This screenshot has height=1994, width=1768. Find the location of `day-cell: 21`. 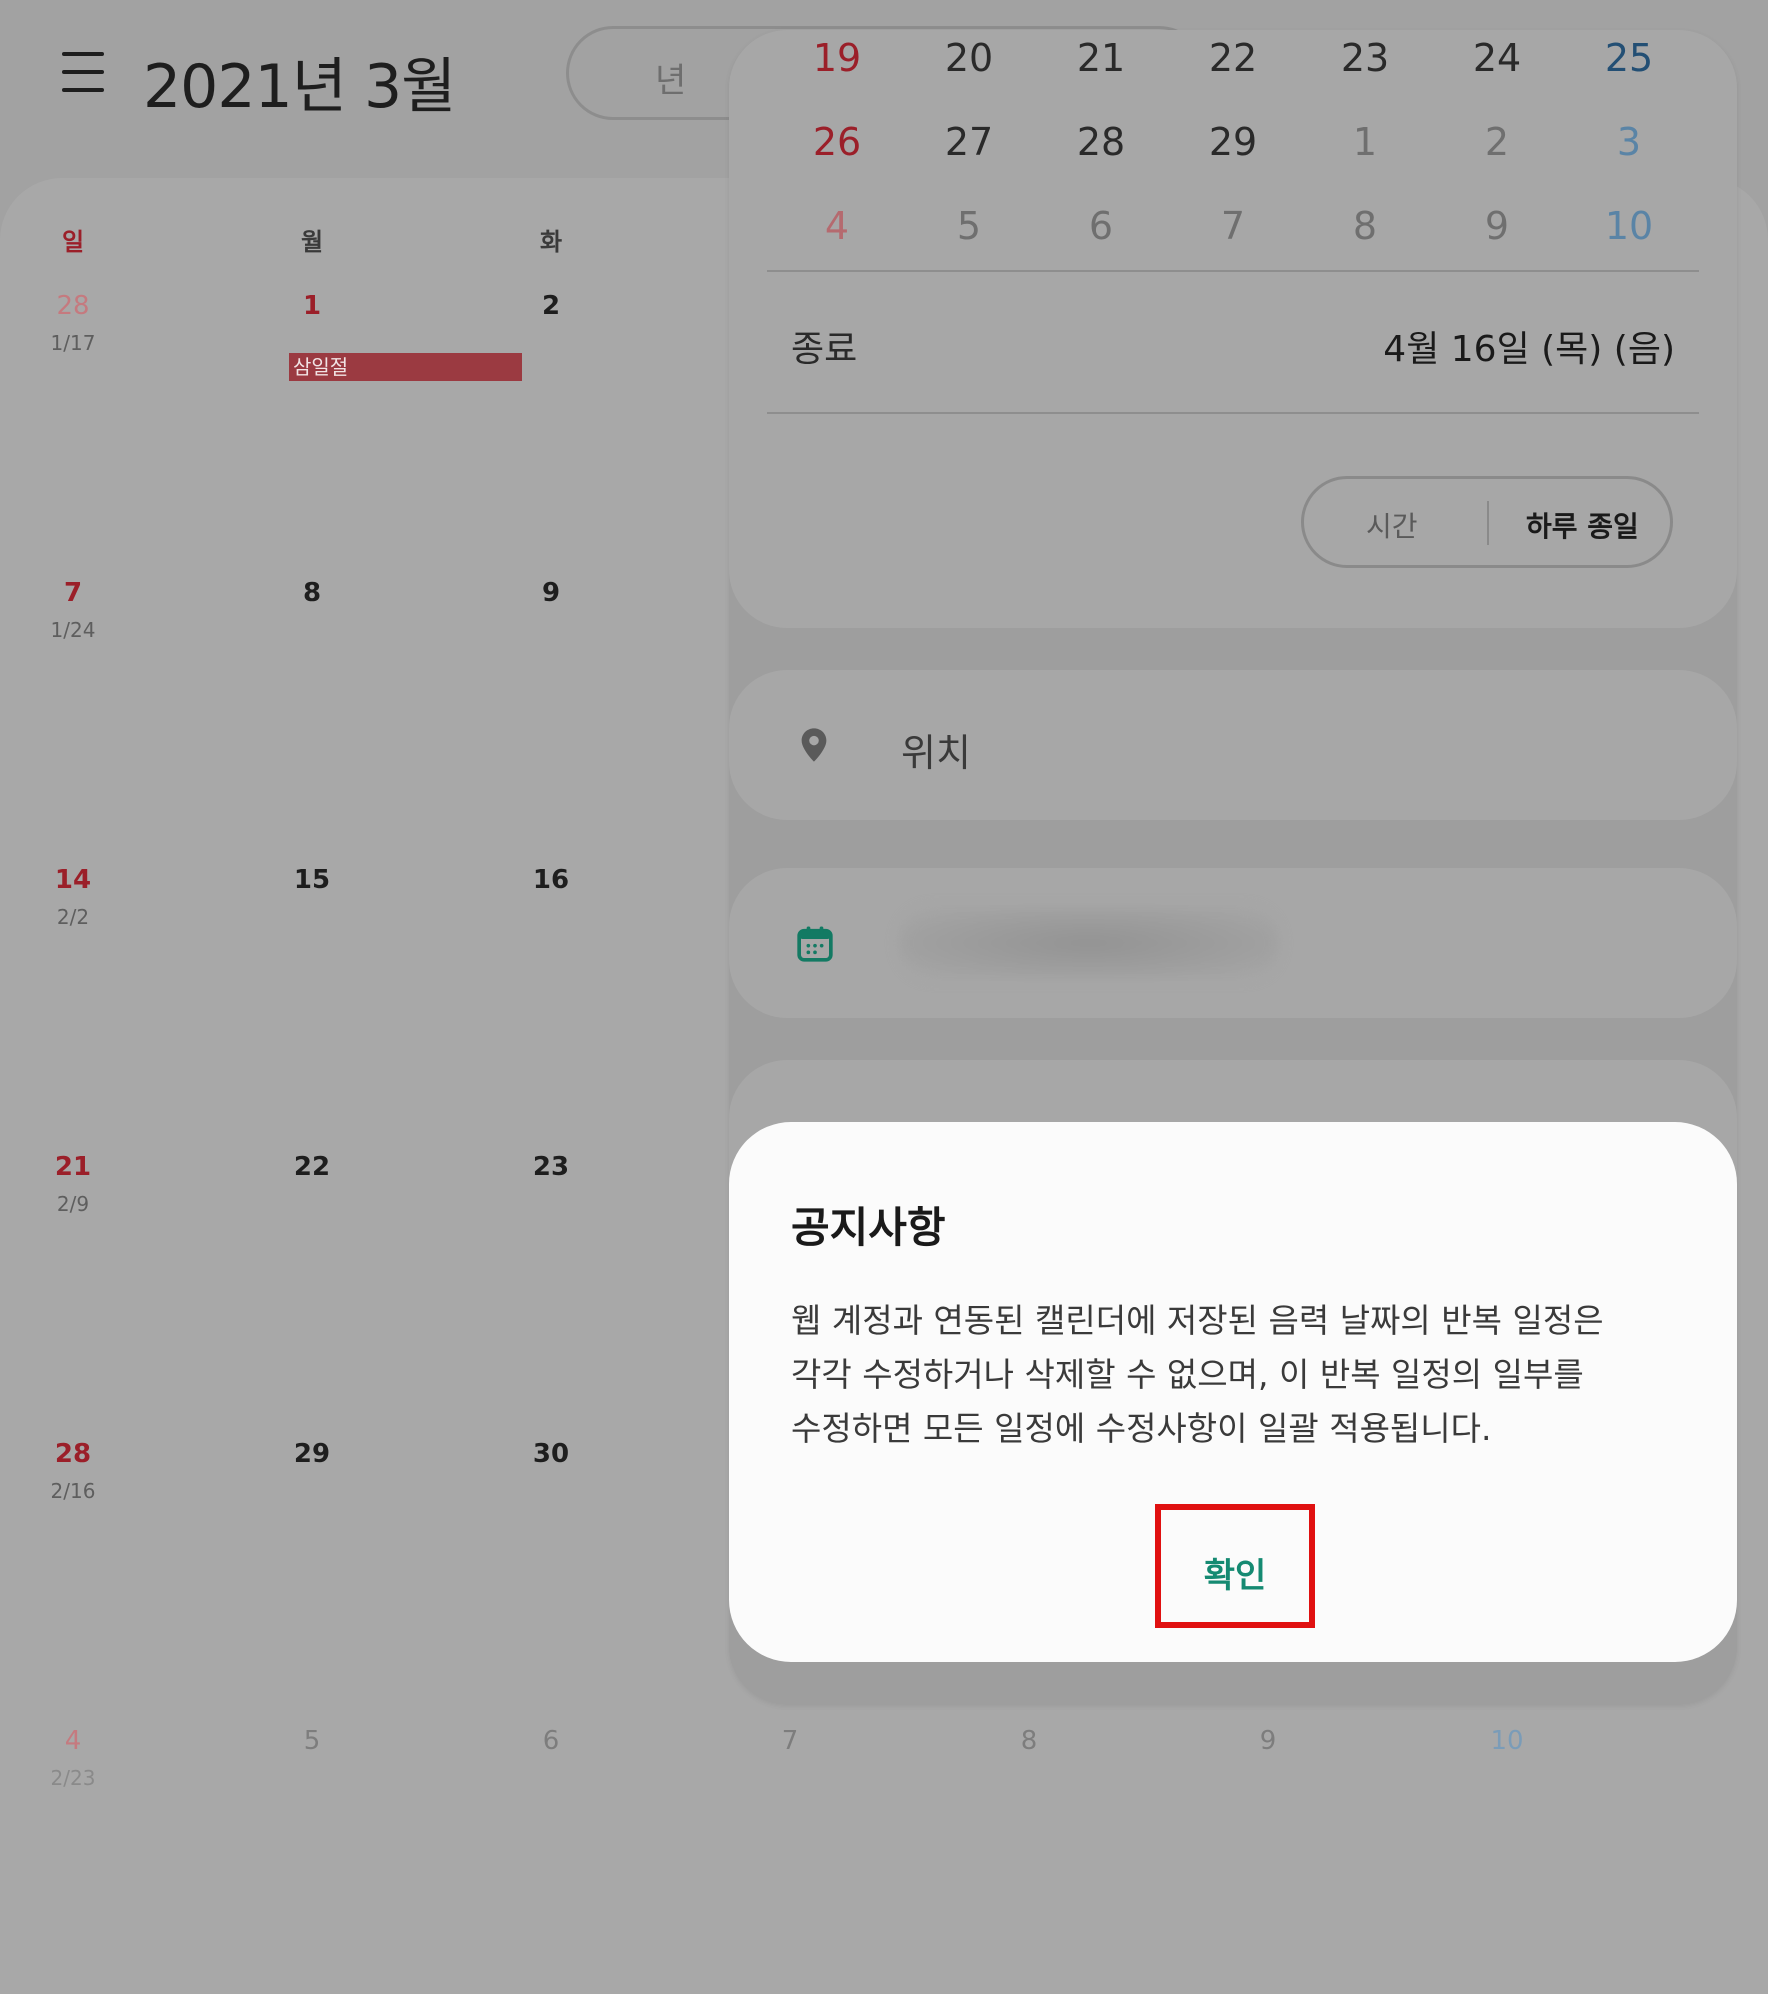

day-cell: 21 is located at coordinates (73, 1167).